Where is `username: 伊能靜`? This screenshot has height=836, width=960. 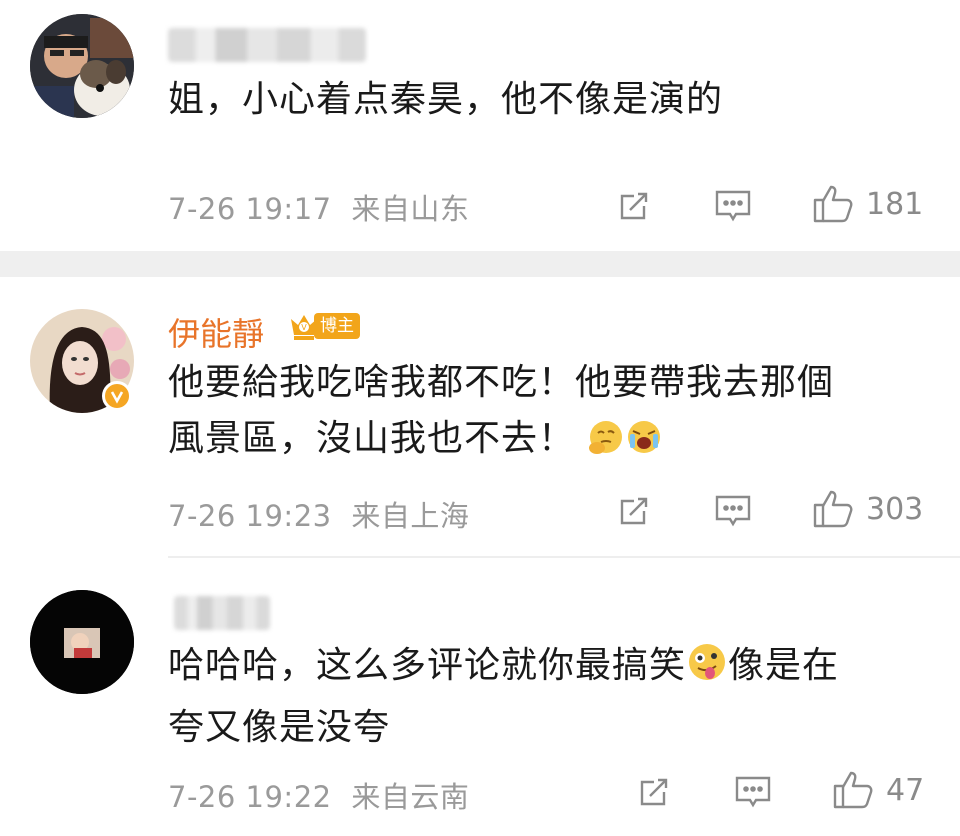
username: 伊能靜 is located at coordinates (216, 332).